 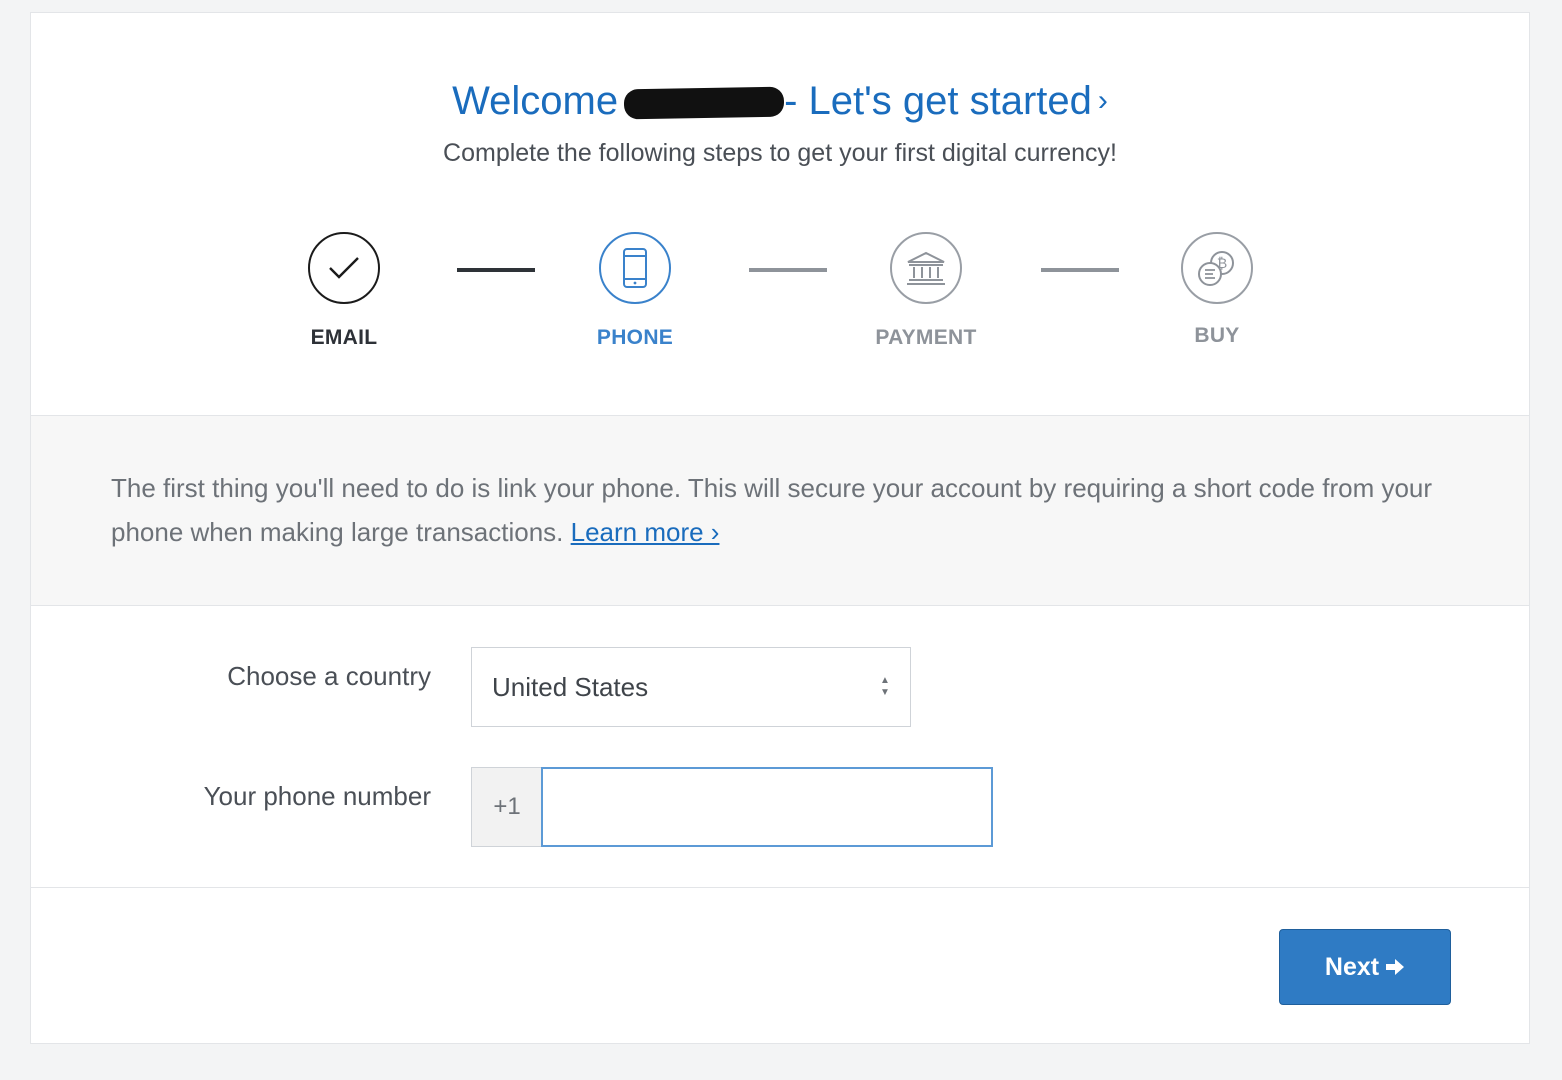 I want to click on step-email: EMAIL, so click(x=344, y=291).